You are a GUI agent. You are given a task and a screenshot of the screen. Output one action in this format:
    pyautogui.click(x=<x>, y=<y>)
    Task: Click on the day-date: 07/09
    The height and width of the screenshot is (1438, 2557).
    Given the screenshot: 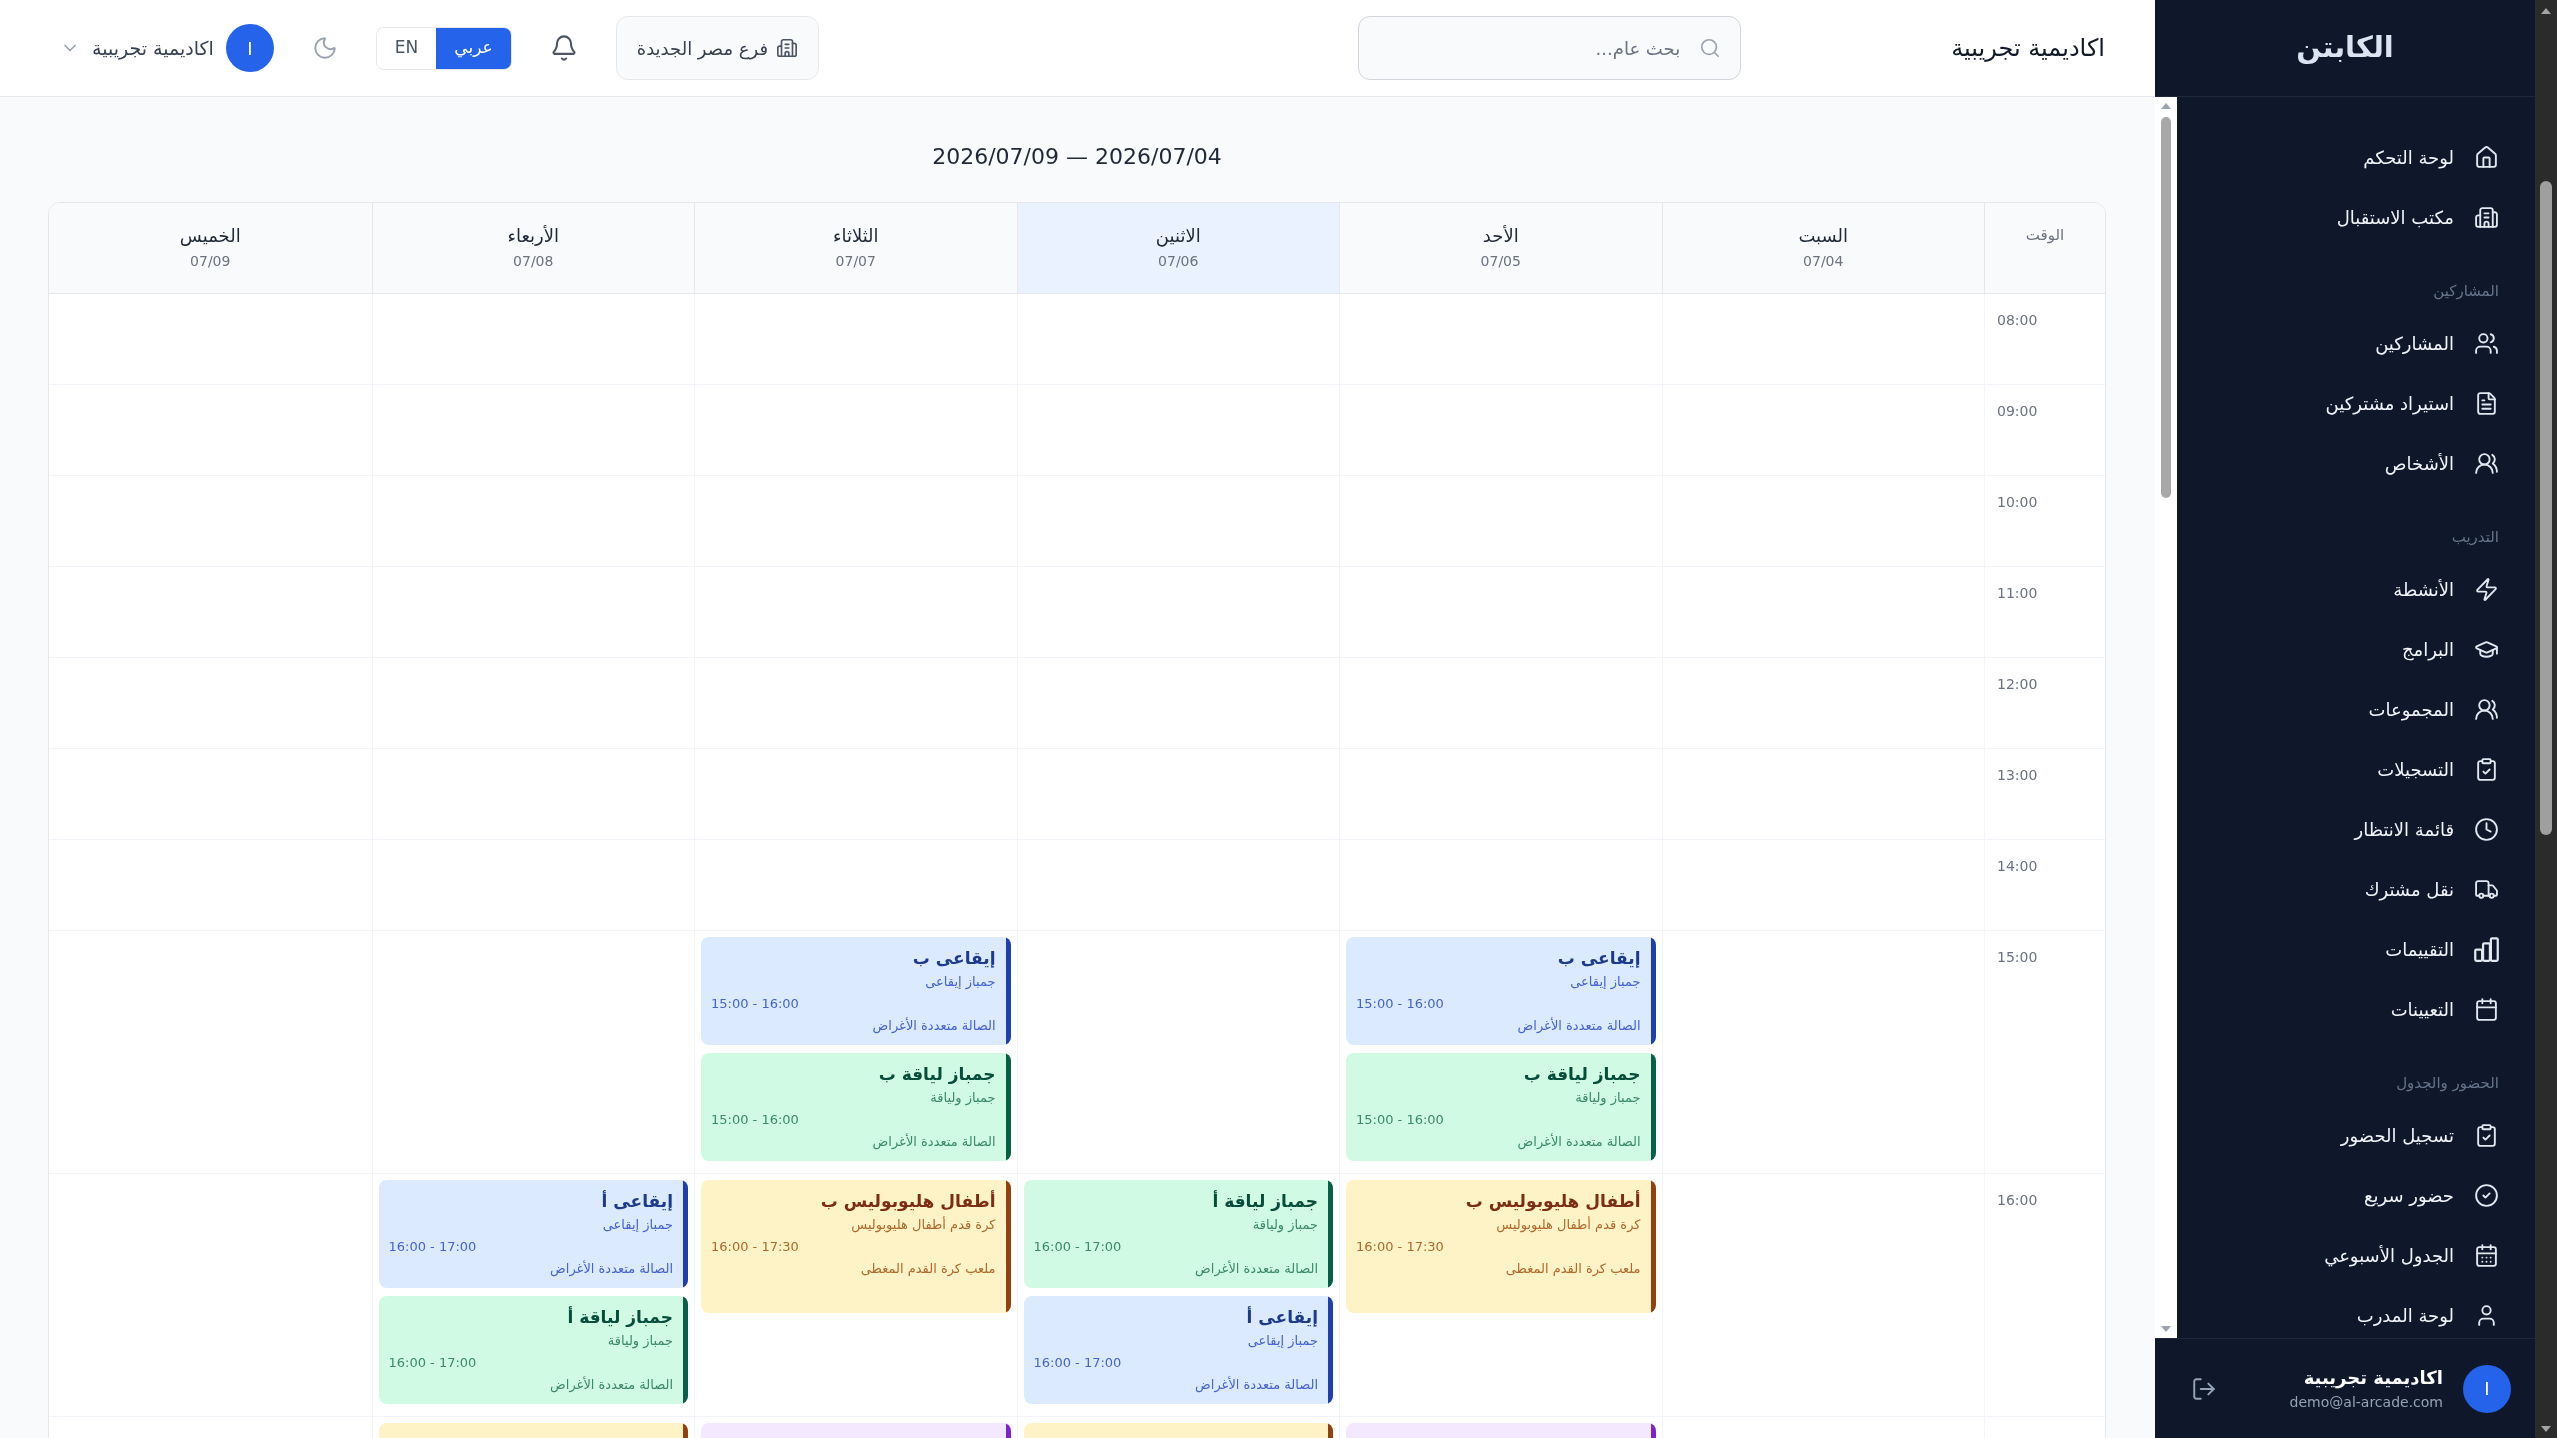 What is the action you would take?
    pyautogui.click(x=210, y=261)
    